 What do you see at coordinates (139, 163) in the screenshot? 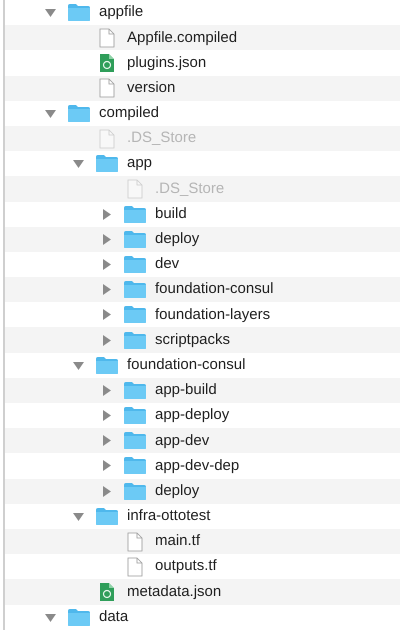
I see `file-name: app` at bounding box center [139, 163].